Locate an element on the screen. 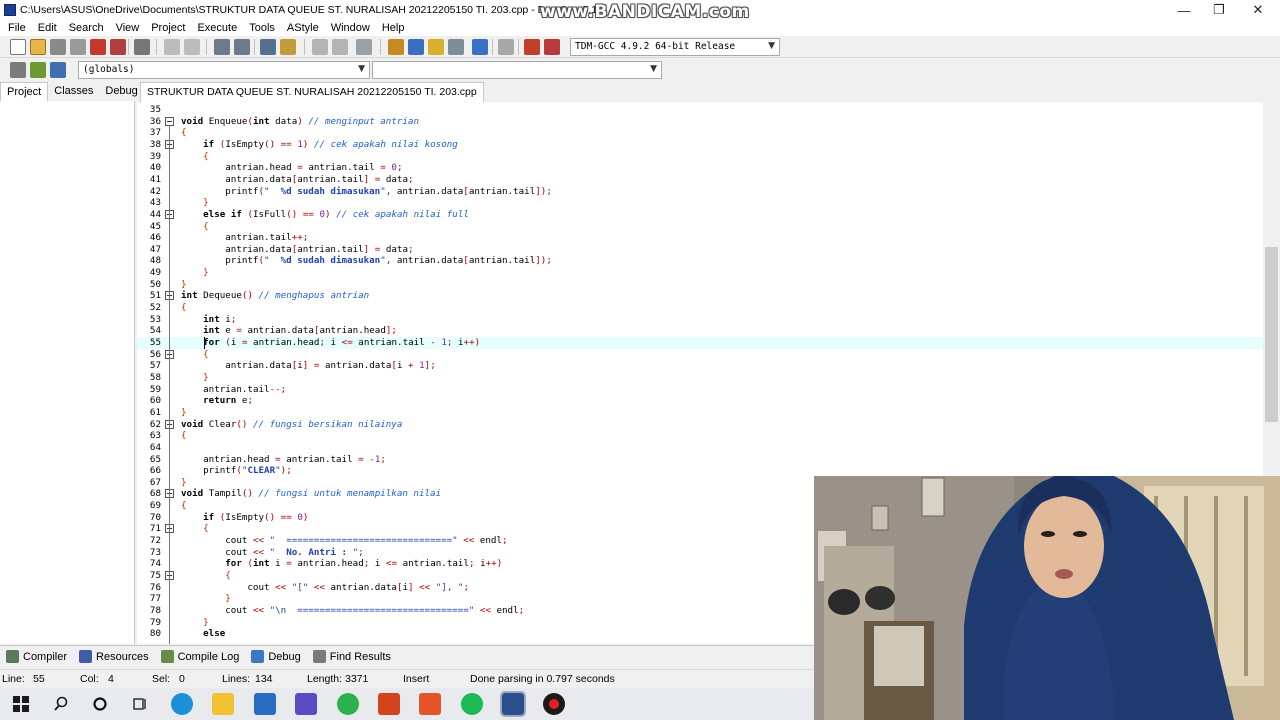  goto-definition-icon is located at coordinates (58, 70).